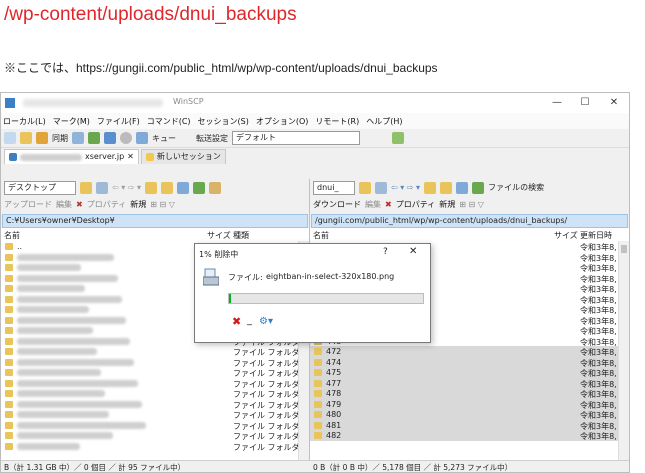 Image resolution: width=645 pixels, height=473 pixels. I want to click on file-row: 474 令和3年8,, so click(469, 362).